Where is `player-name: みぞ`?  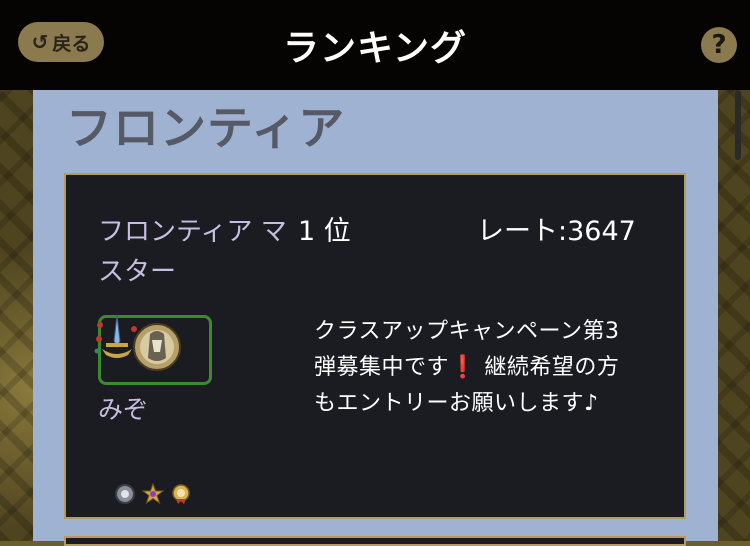
player-name: みぞ is located at coordinates (123, 409).